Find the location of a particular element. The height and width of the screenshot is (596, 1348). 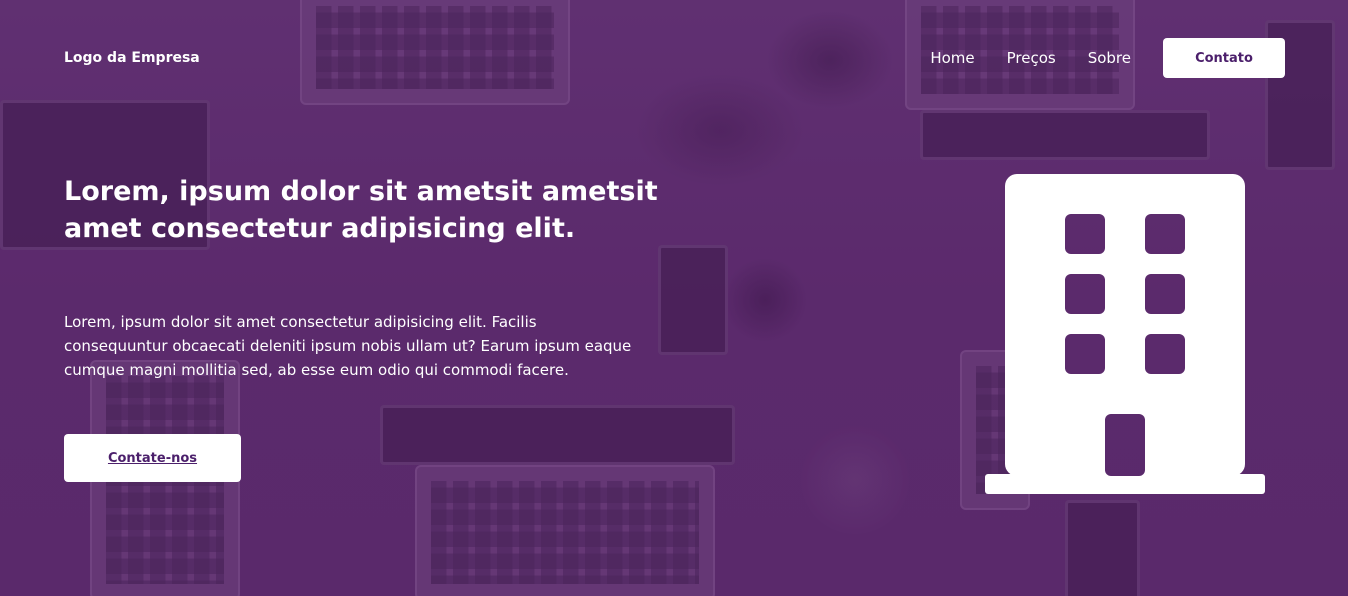

nav-link-sobre: Sobre is located at coordinates (1109, 58).